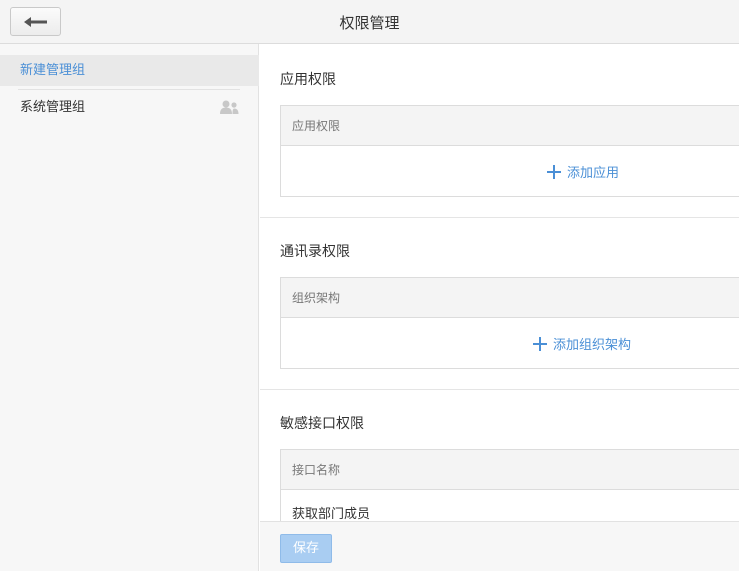 This screenshot has height=571, width=739. What do you see at coordinates (229, 107) in the screenshot?
I see `people-icon` at bounding box center [229, 107].